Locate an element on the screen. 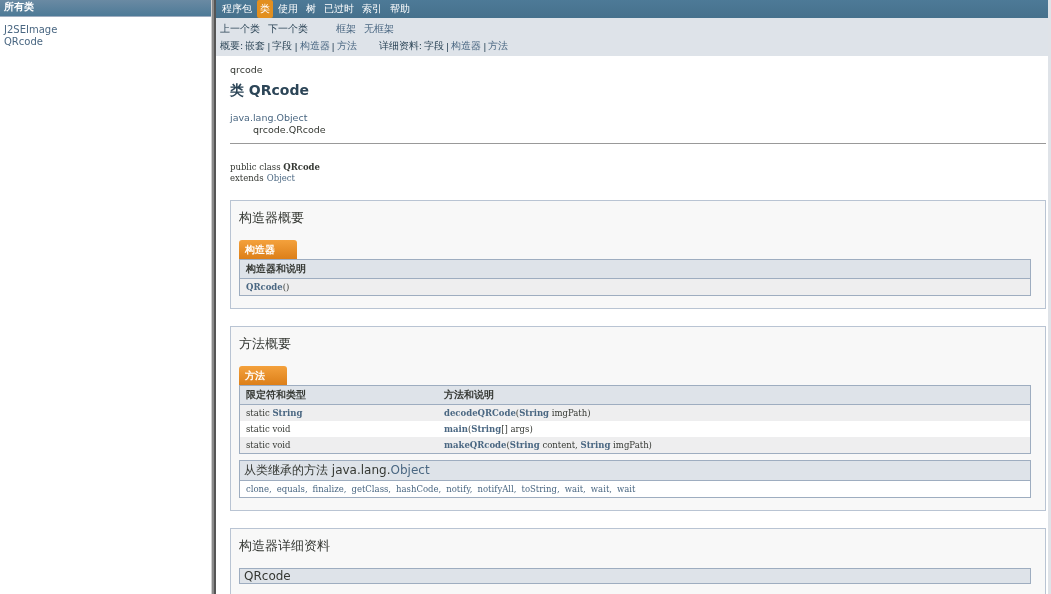 The height and width of the screenshot is (594, 1051). class-link: QRcode is located at coordinates (105, 42).